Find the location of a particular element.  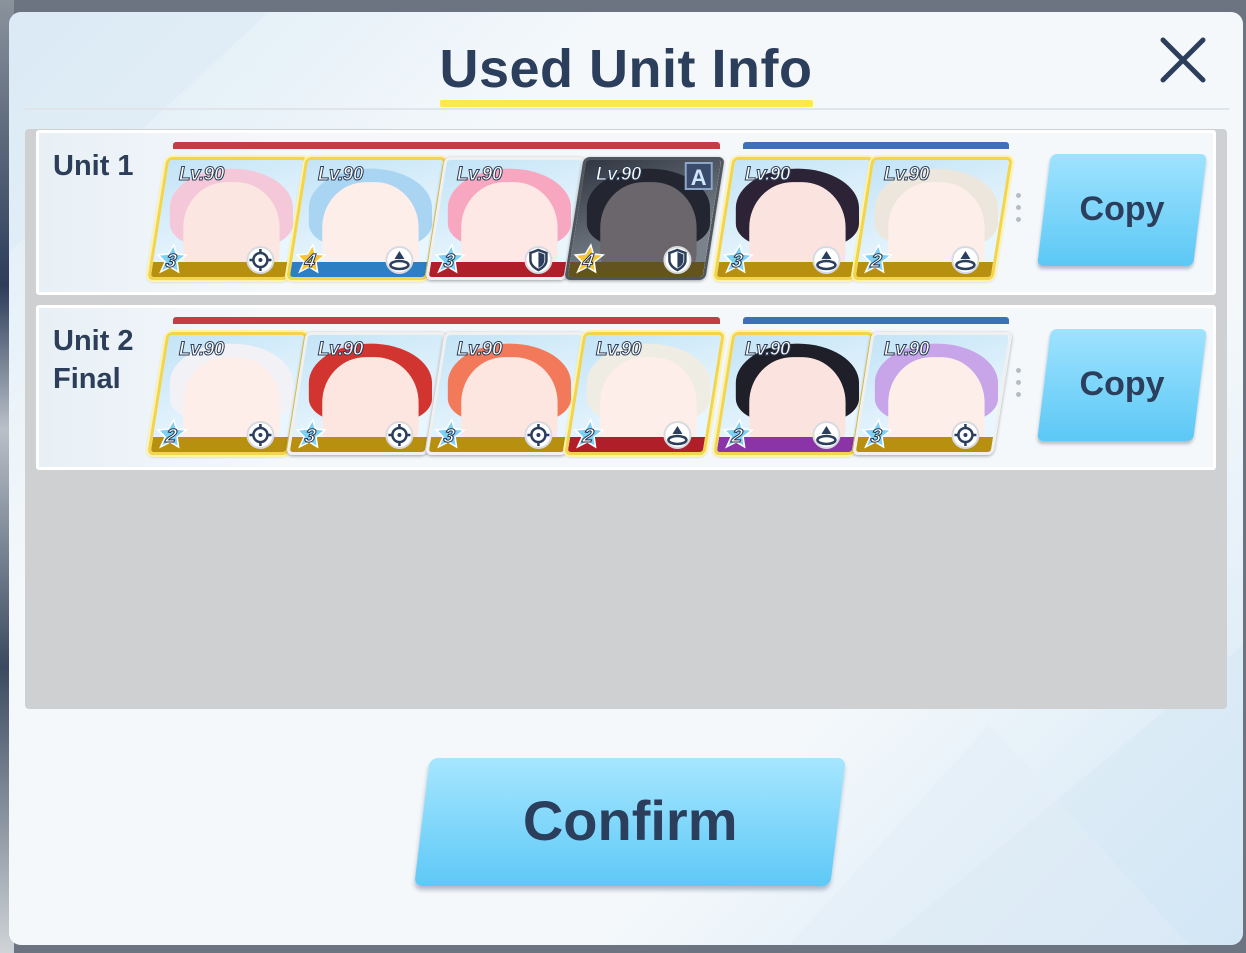

confirm-button: Confirm is located at coordinates (630, 822).